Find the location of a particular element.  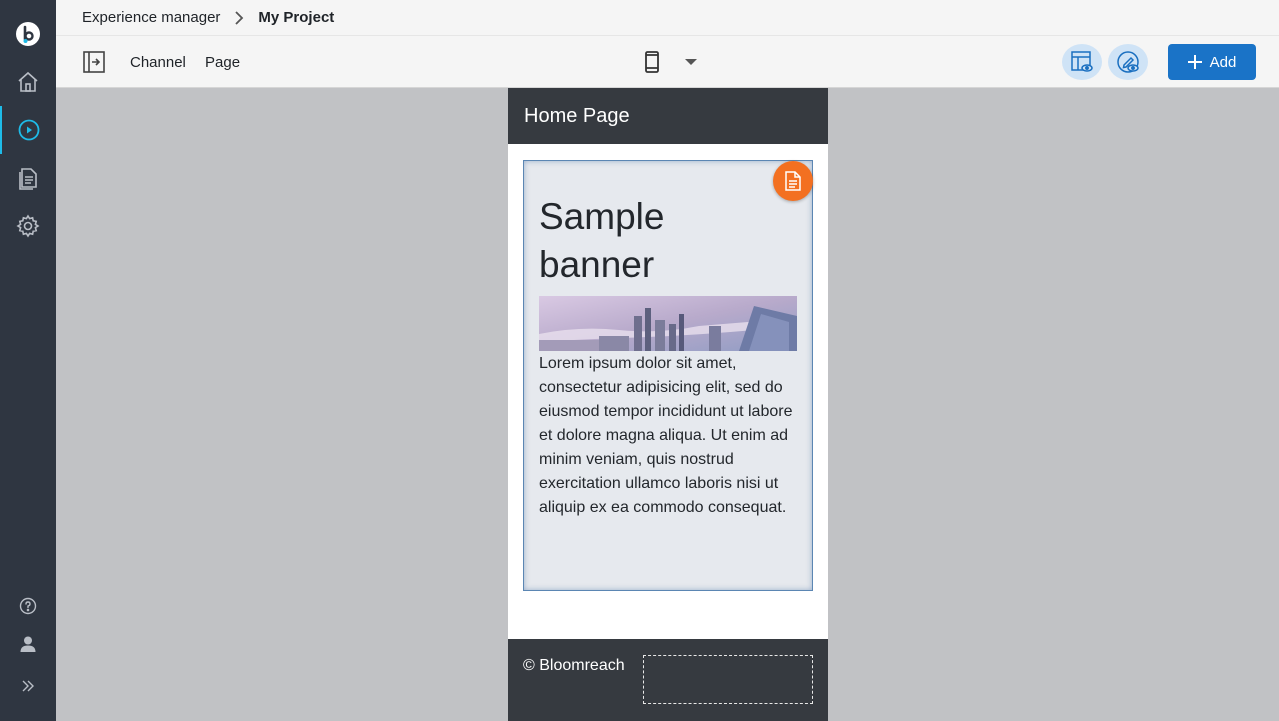

user-icon is located at coordinates (28, 644).